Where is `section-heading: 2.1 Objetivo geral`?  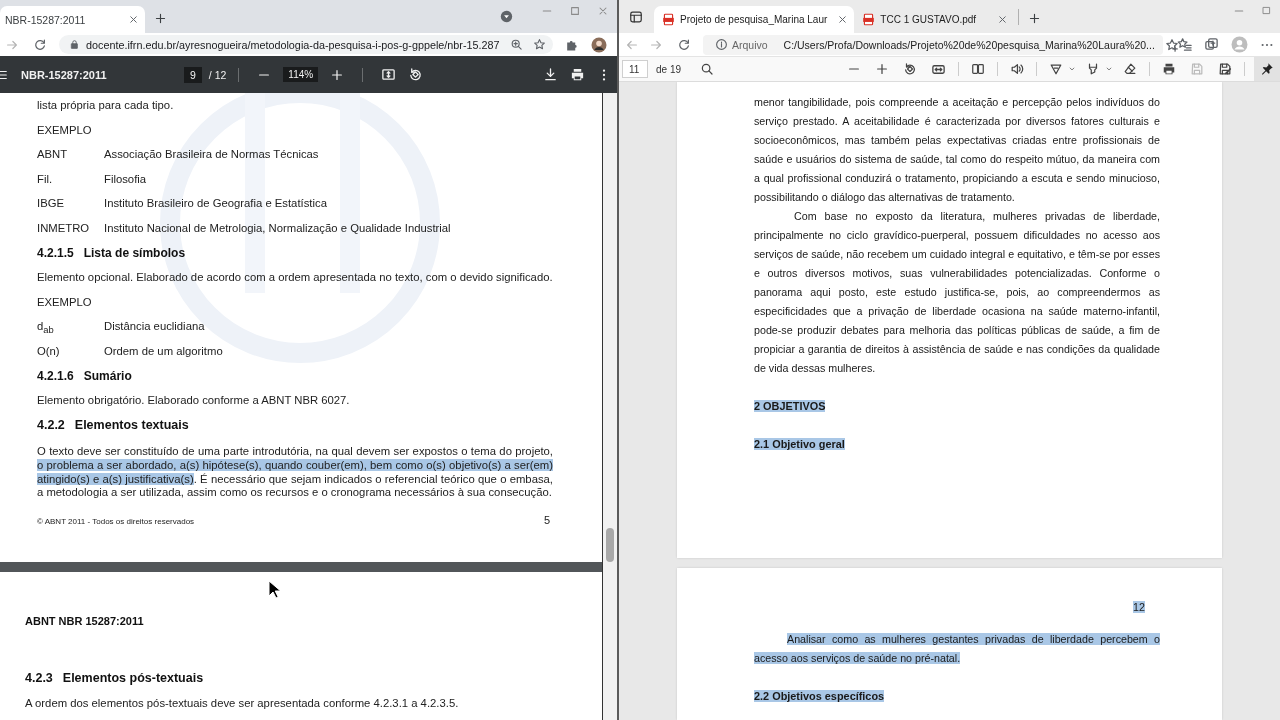 section-heading: 2.1 Objetivo geral is located at coordinates (800, 444).